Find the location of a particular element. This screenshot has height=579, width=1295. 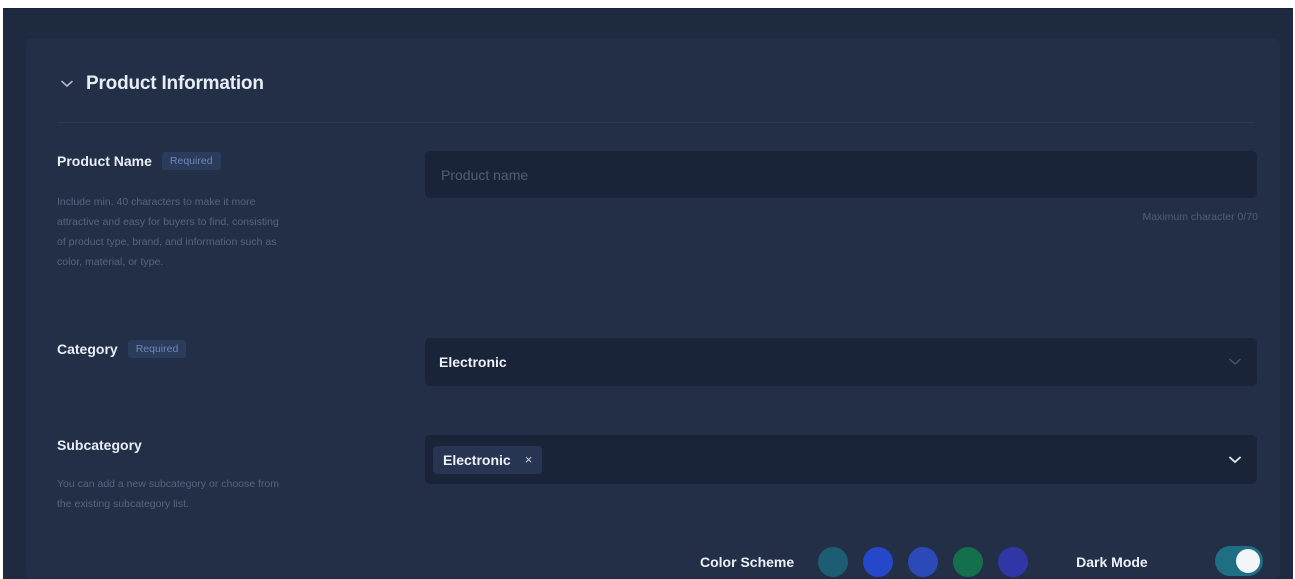

section-divider is located at coordinates (656, 122).